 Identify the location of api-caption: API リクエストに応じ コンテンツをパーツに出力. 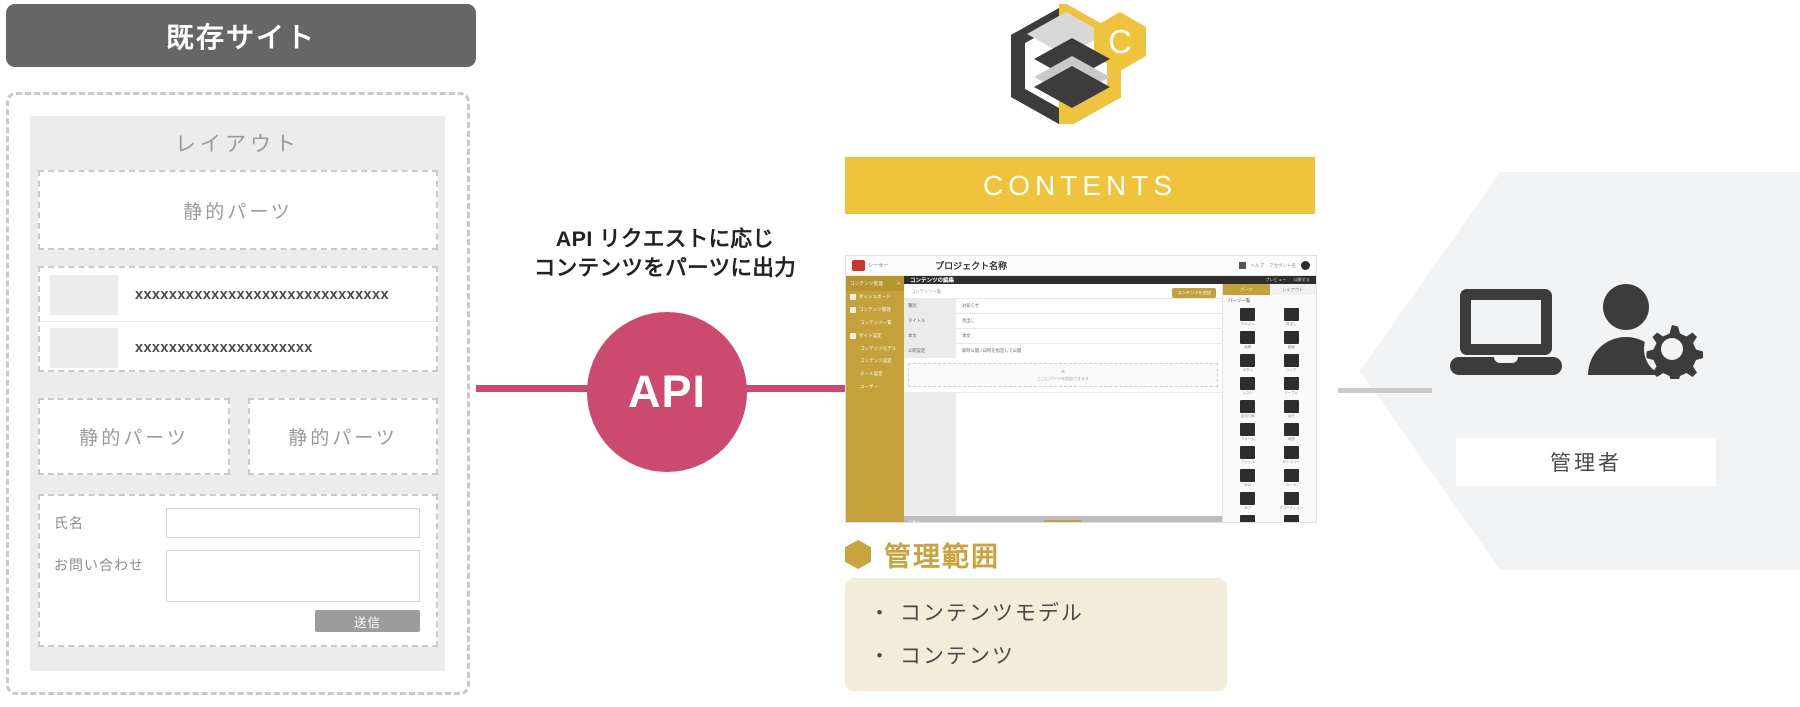
(665, 254).